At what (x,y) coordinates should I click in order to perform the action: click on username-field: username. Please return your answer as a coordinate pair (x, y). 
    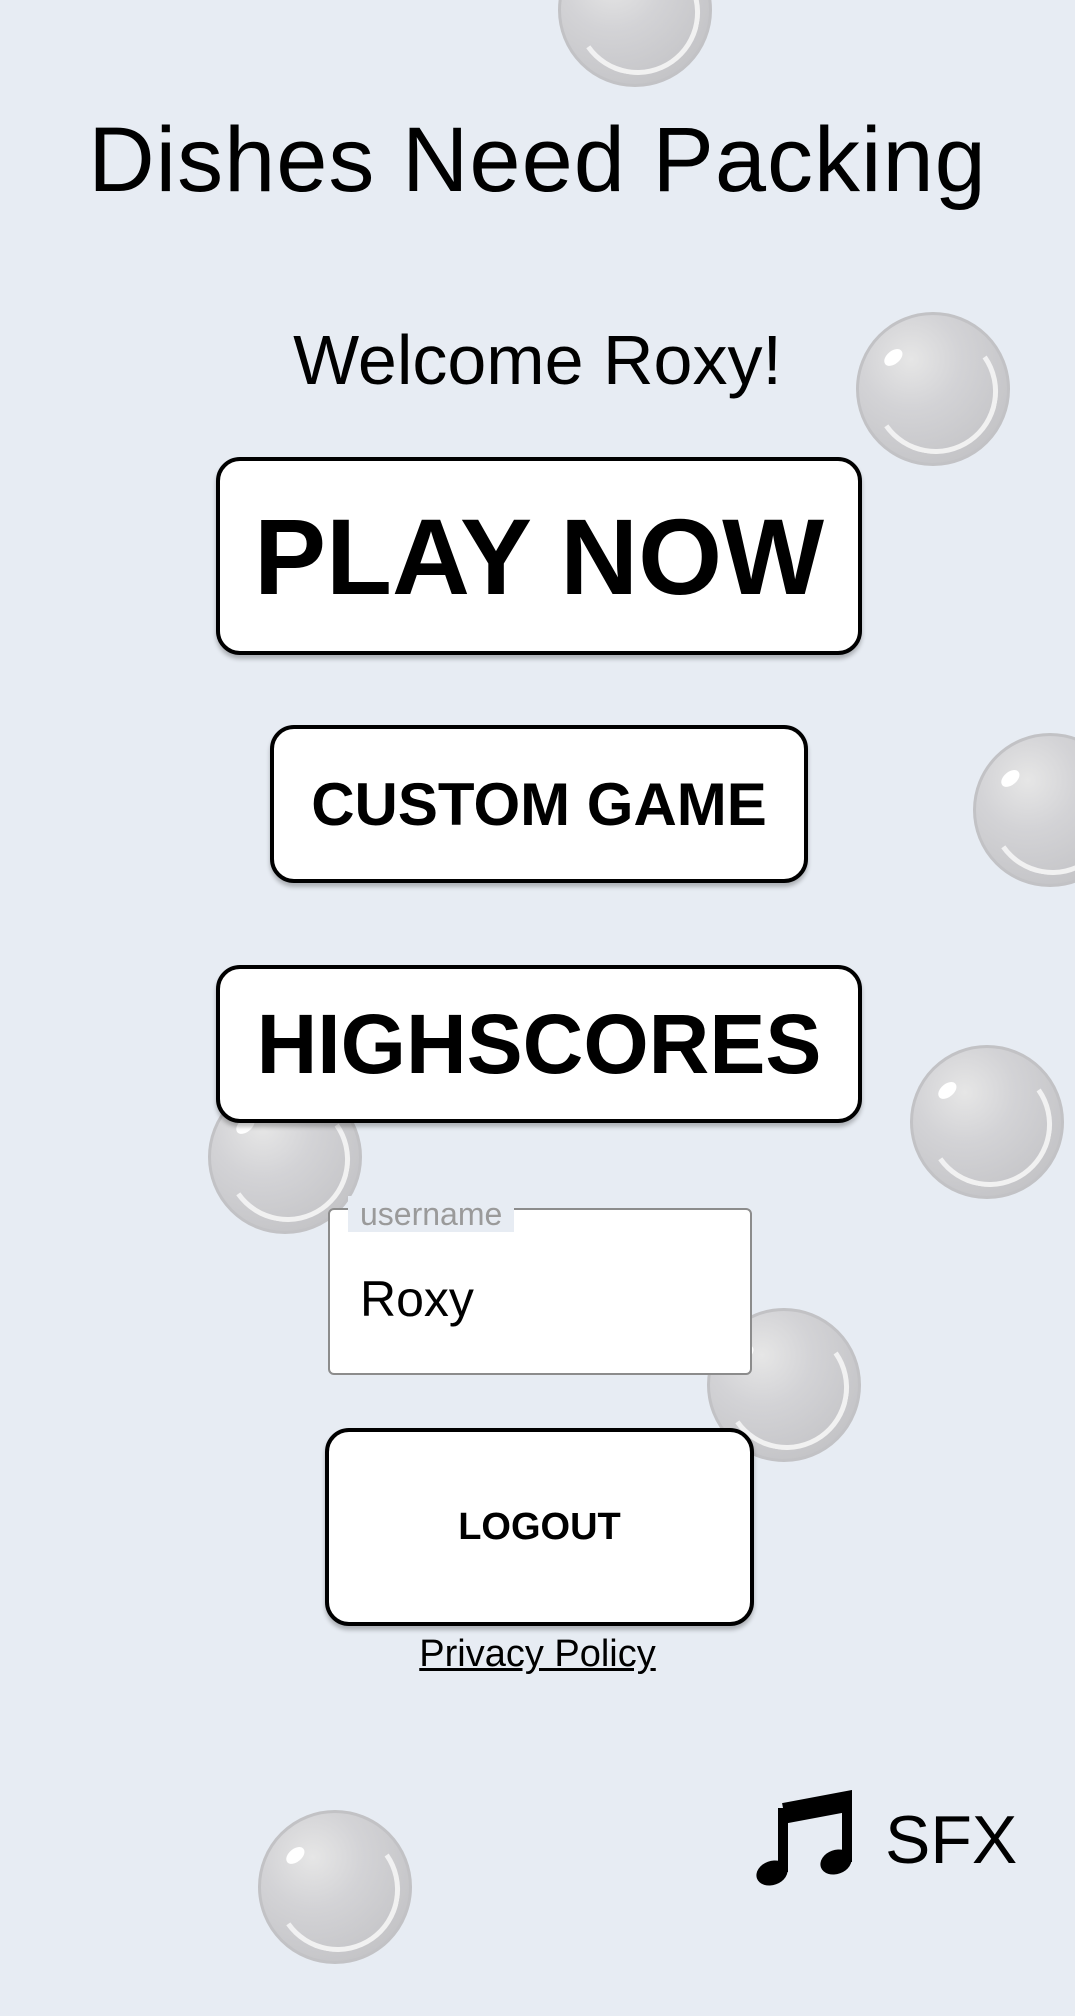
    Looking at the image, I should click on (540, 1285).